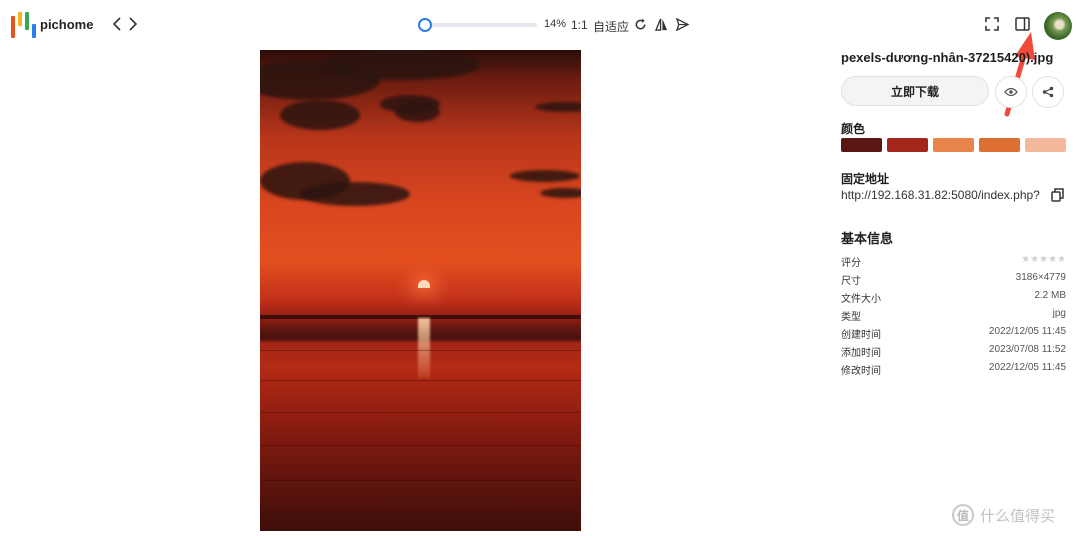 This screenshot has width=1080, height=536. What do you see at coordinates (540, 25) in the screenshot?
I see `top-toolbar: pichome 14% 1:1 自适应` at bounding box center [540, 25].